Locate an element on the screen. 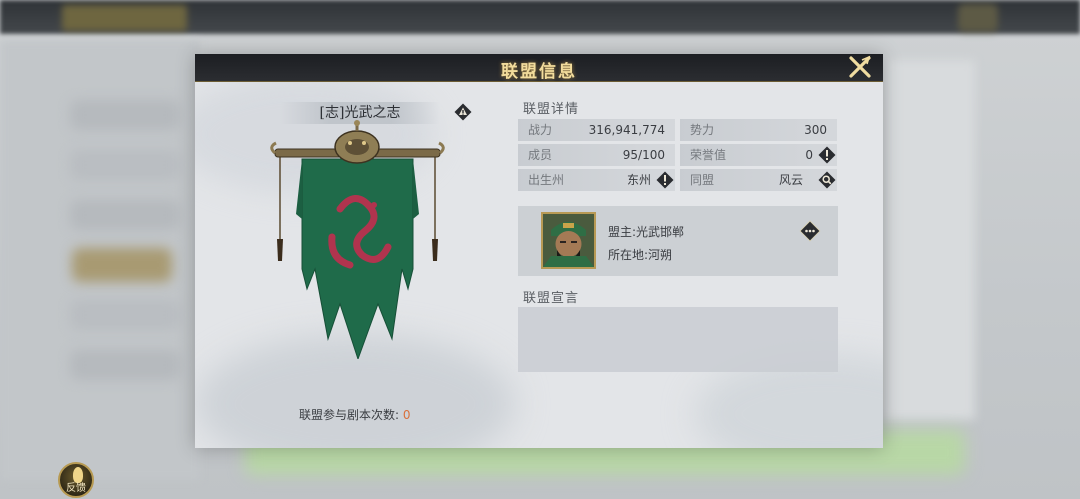 The image size is (1080, 499). stat-label: 成员 is located at coordinates (540, 155).